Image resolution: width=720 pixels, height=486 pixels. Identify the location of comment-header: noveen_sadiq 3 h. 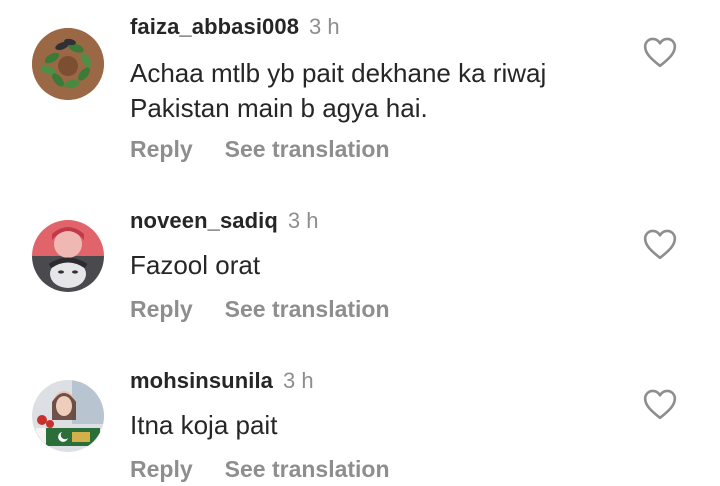
(224, 221).